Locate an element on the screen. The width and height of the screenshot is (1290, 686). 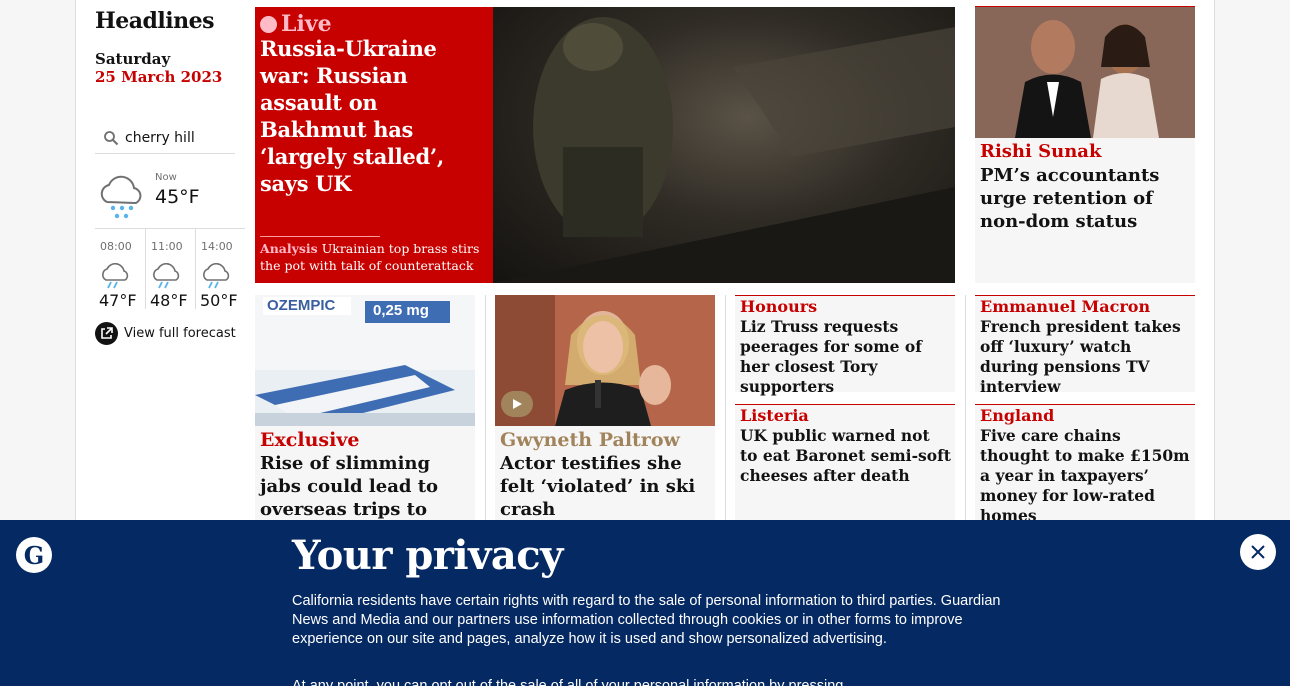
location-value: cherry hill is located at coordinates (160, 137).